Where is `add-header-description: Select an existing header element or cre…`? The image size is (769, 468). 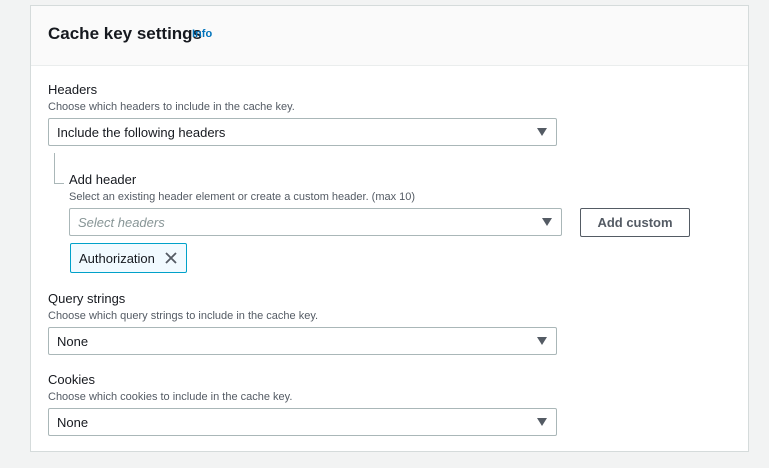
add-header-description: Select an existing header element or cre… is located at coordinates (242, 197).